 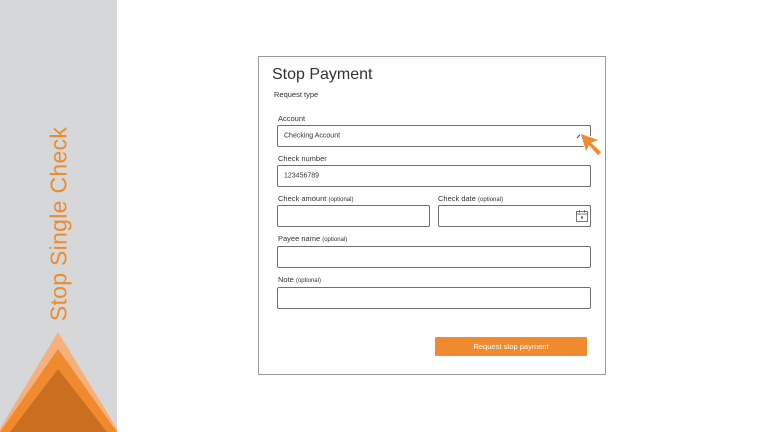 What do you see at coordinates (353, 216) in the screenshot?
I see `check-amount-input` at bounding box center [353, 216].